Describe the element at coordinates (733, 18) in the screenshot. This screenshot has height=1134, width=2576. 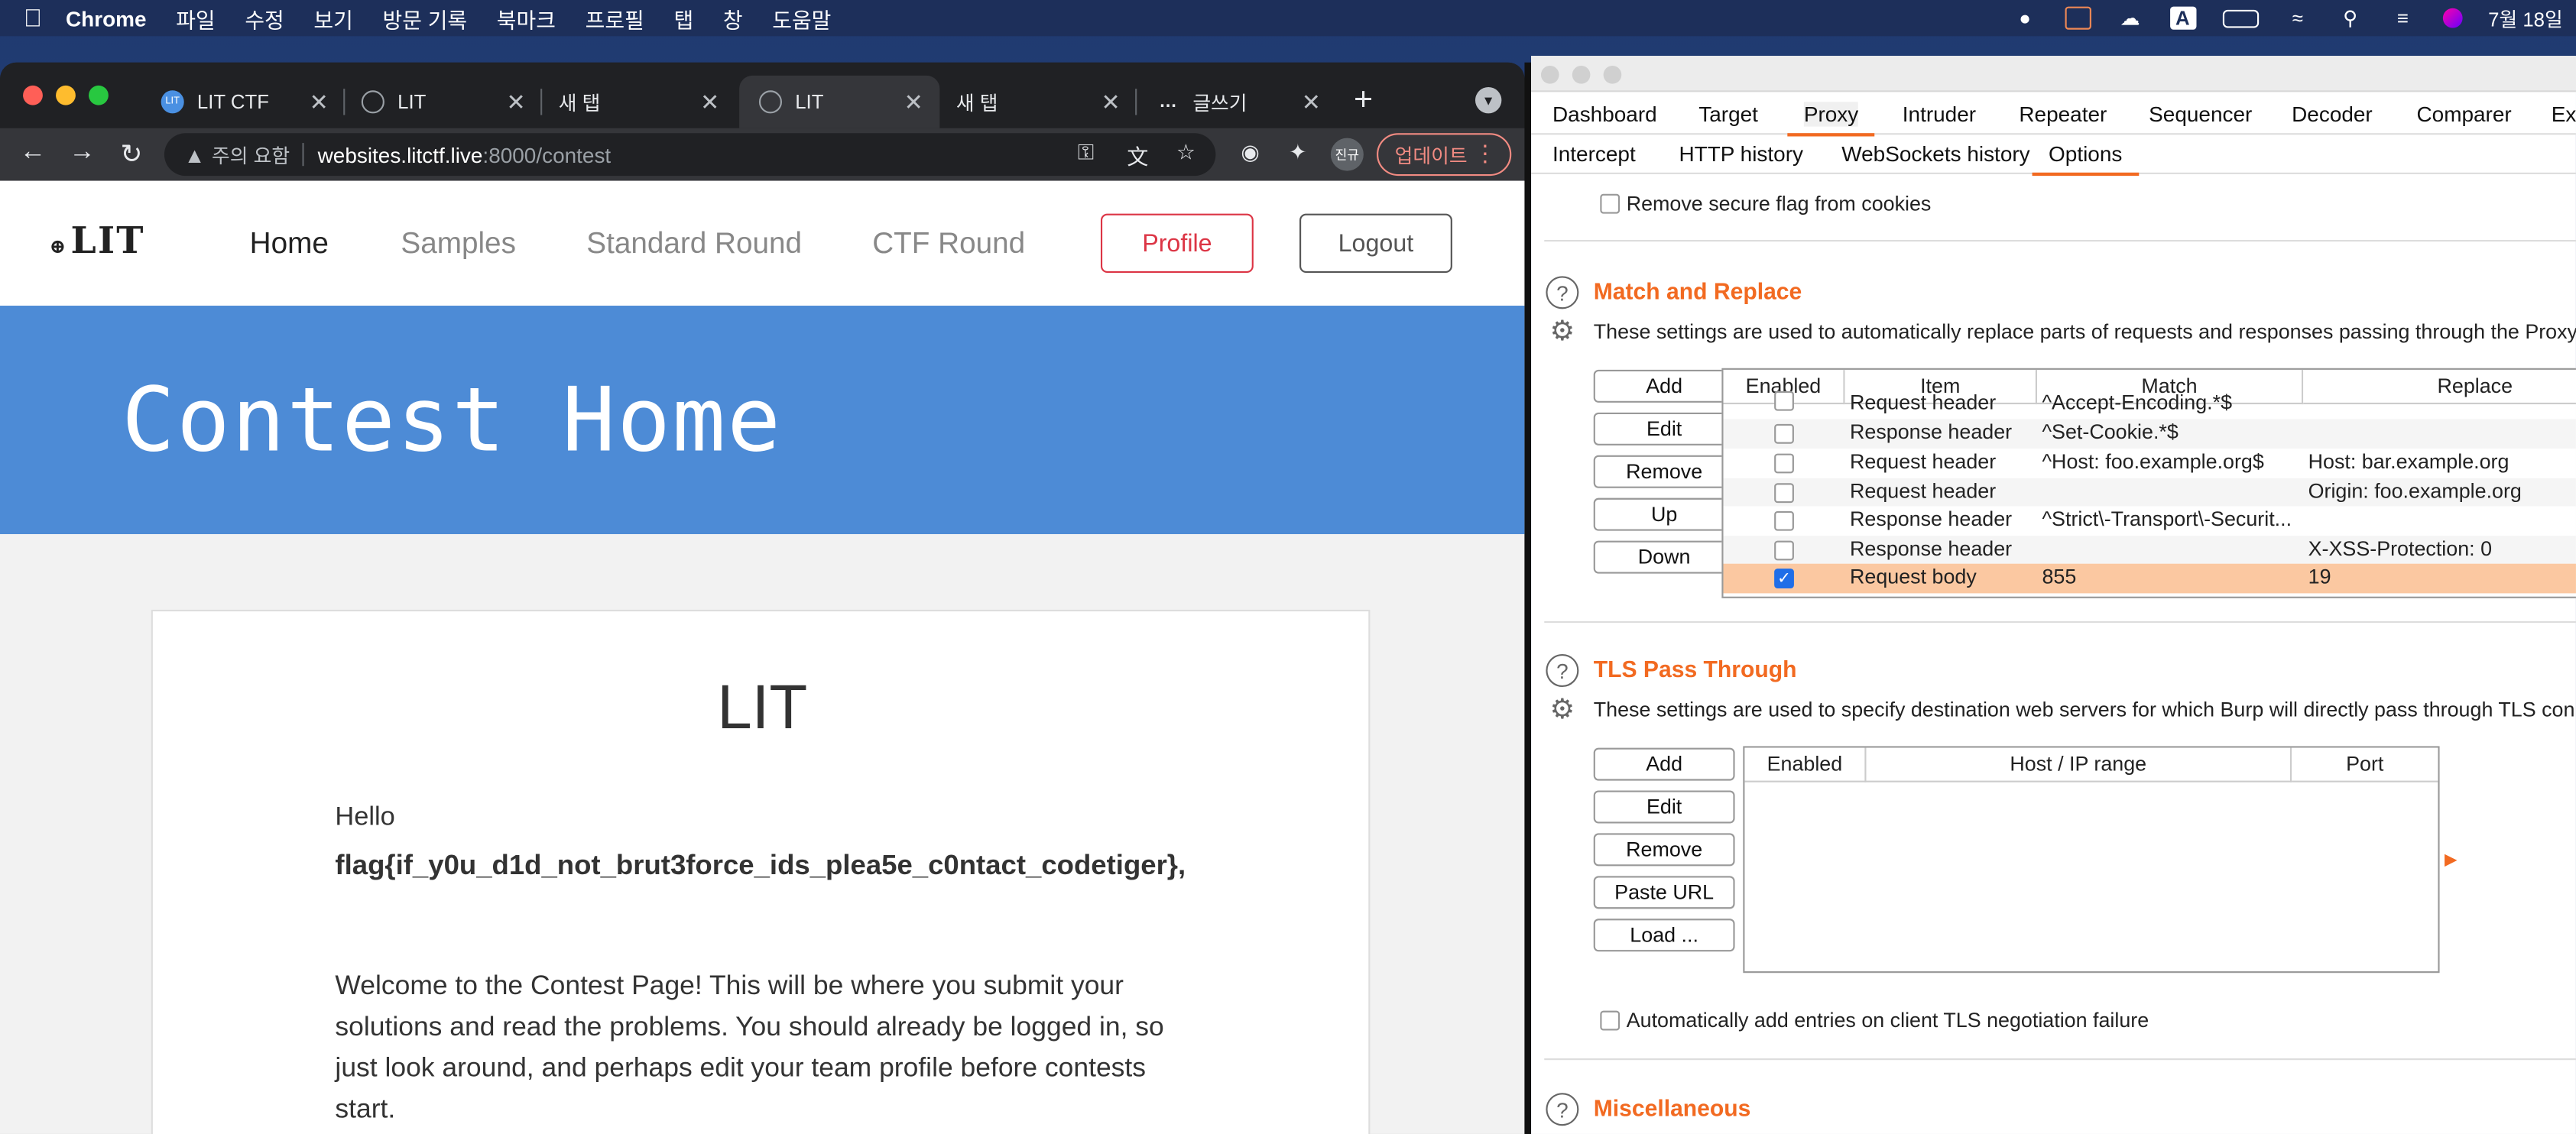
I see `menubar-item-window: 창` at that location.